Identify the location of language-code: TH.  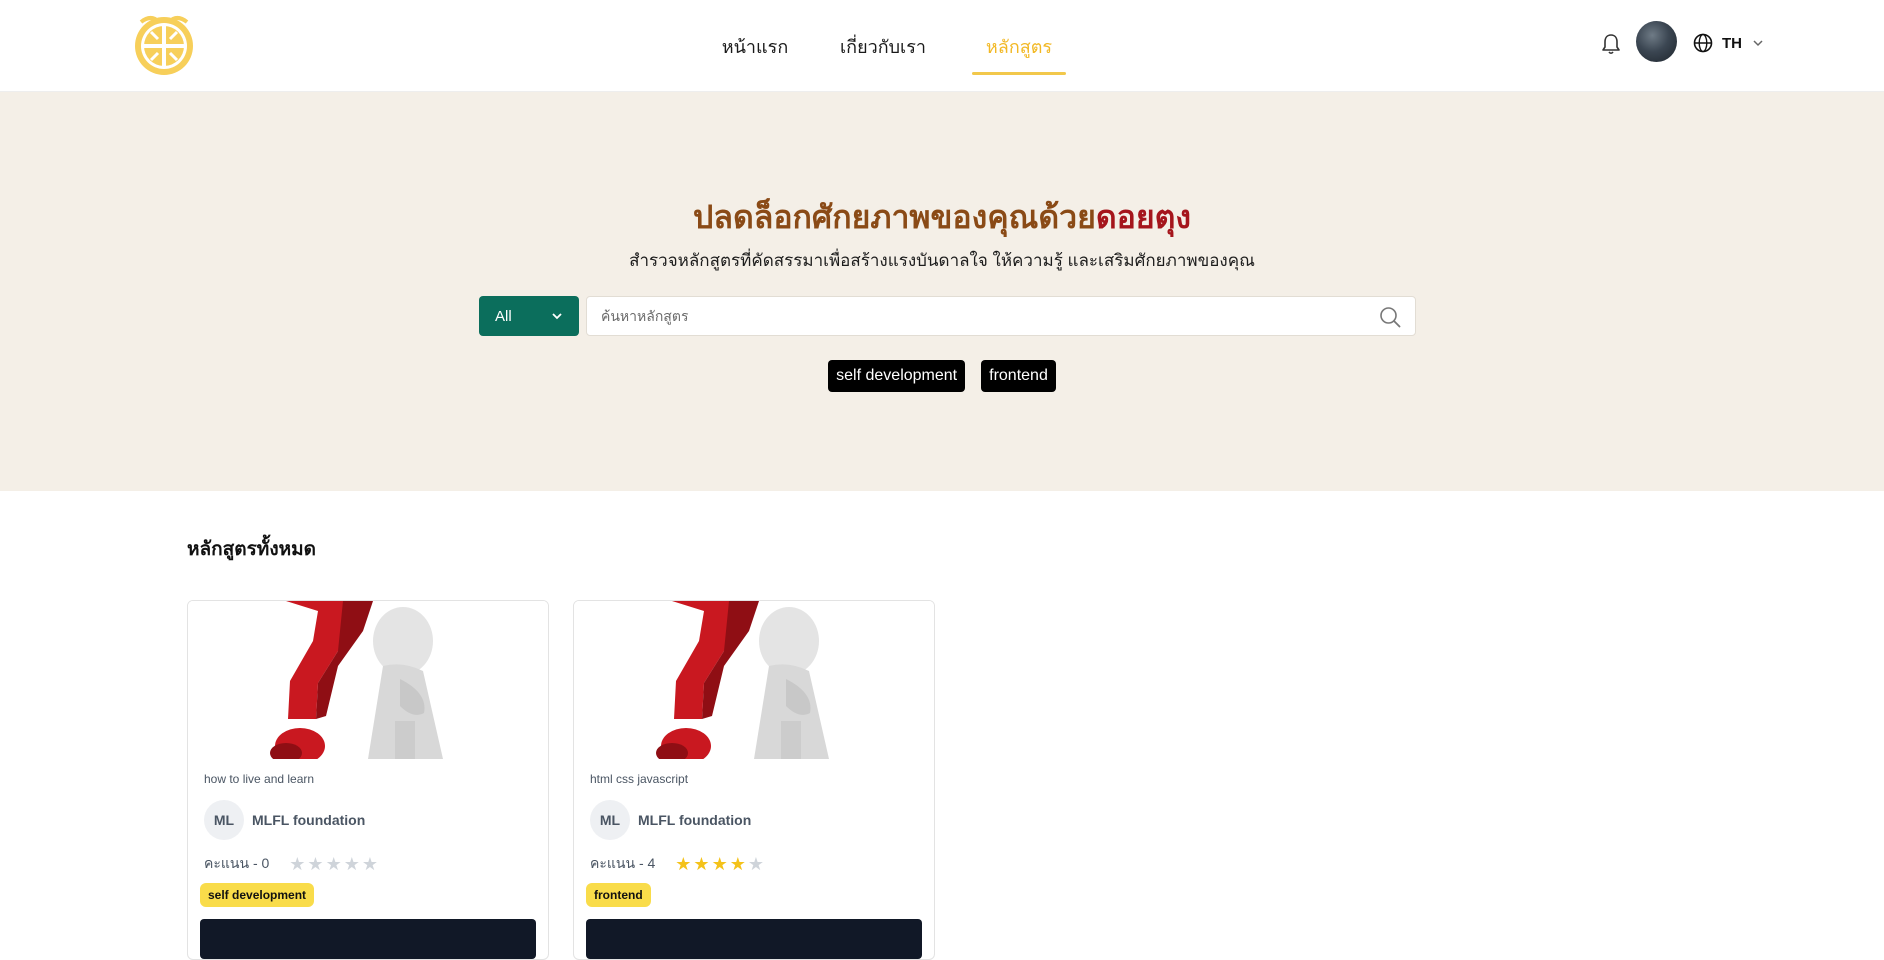
(1732, 43).